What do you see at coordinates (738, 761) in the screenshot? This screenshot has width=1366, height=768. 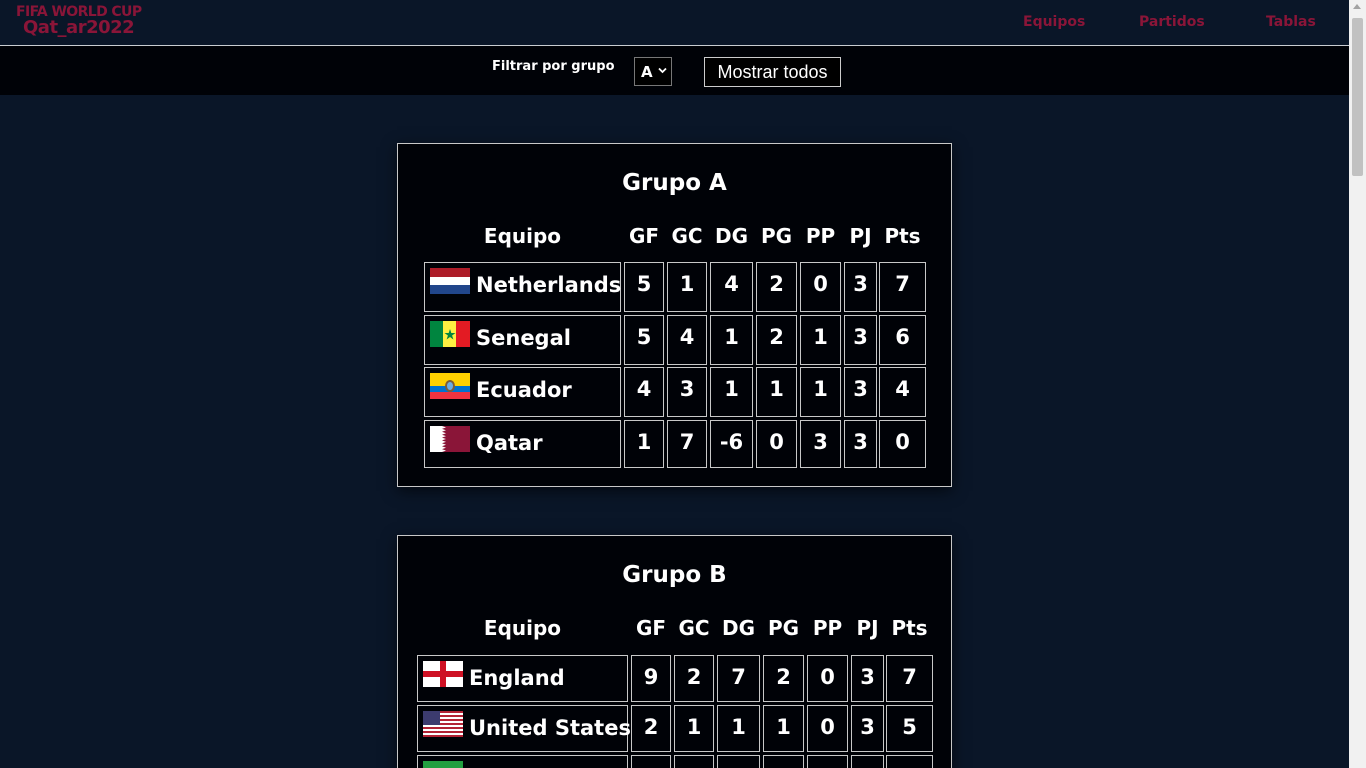 I see `stat-dg` at bounding box center [738, 761].